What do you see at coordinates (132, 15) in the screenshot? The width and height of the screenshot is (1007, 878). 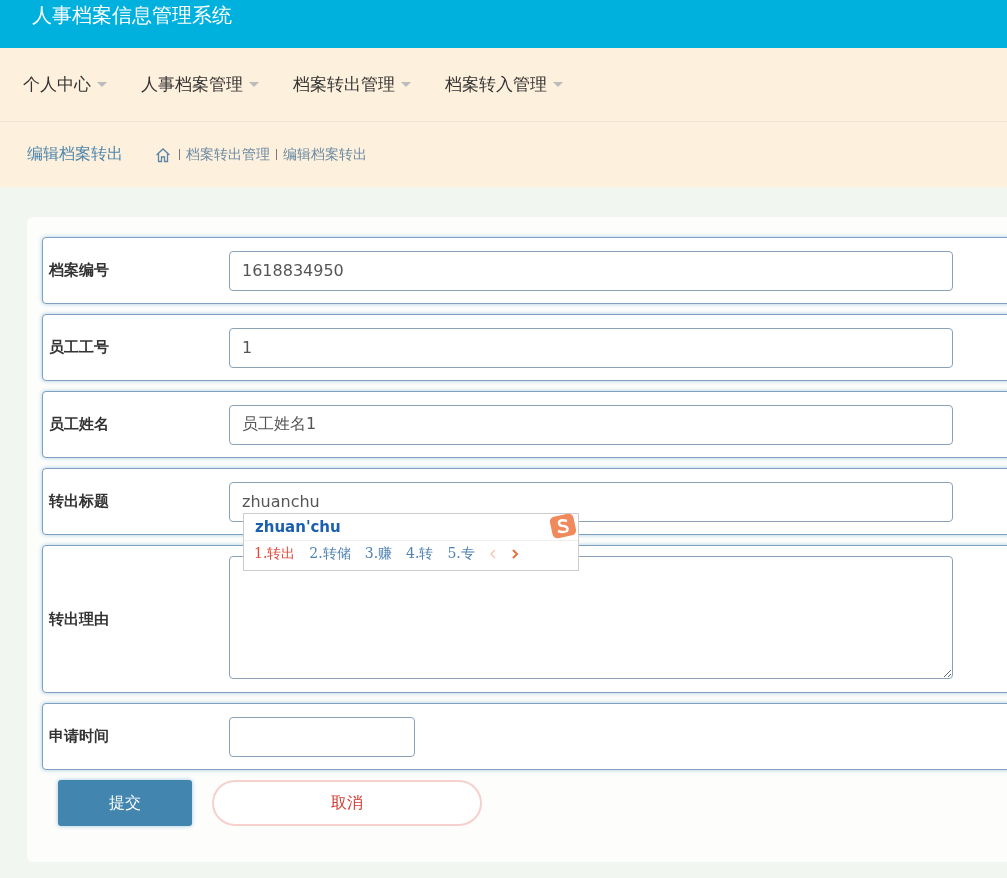 I see `app-title: 人事档案信息管理系统` at bounding box center [132, 15].